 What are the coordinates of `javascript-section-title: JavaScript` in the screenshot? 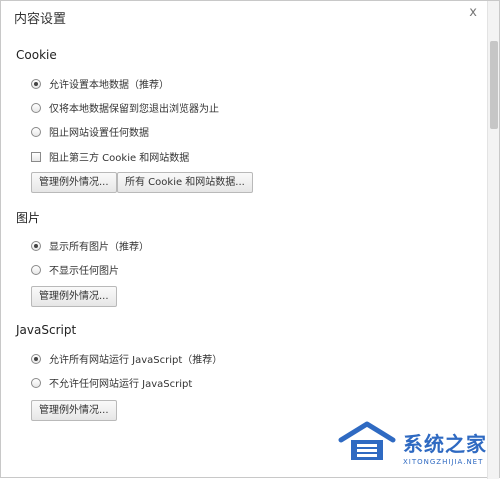 It's located at (46, 330).